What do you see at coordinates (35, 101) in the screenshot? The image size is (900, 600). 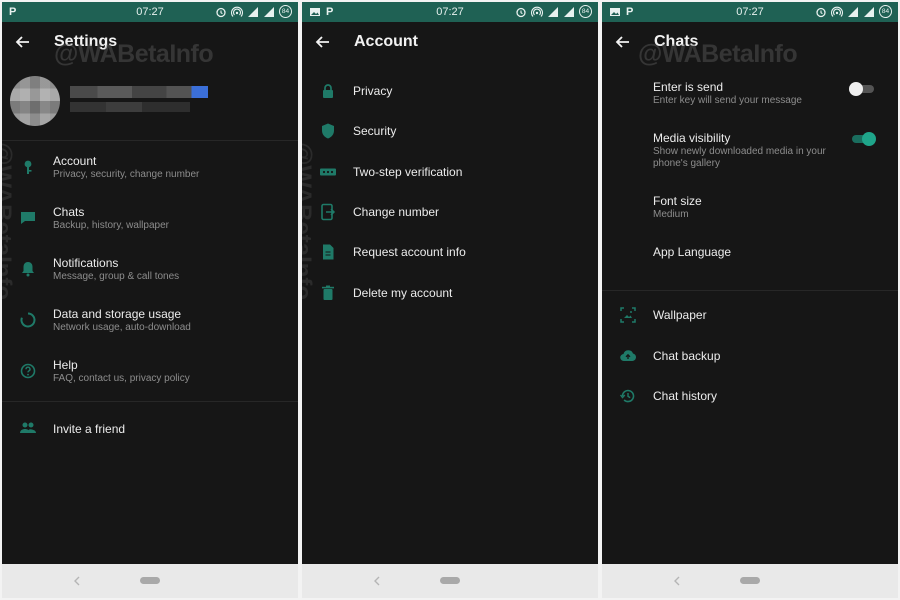 I see `avatar` at bounding box center [35, 101].